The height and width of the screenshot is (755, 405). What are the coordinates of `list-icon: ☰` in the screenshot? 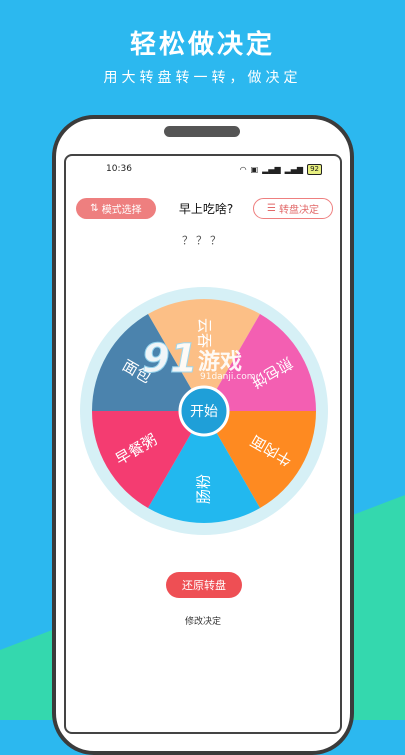 It's located at (271, 208).